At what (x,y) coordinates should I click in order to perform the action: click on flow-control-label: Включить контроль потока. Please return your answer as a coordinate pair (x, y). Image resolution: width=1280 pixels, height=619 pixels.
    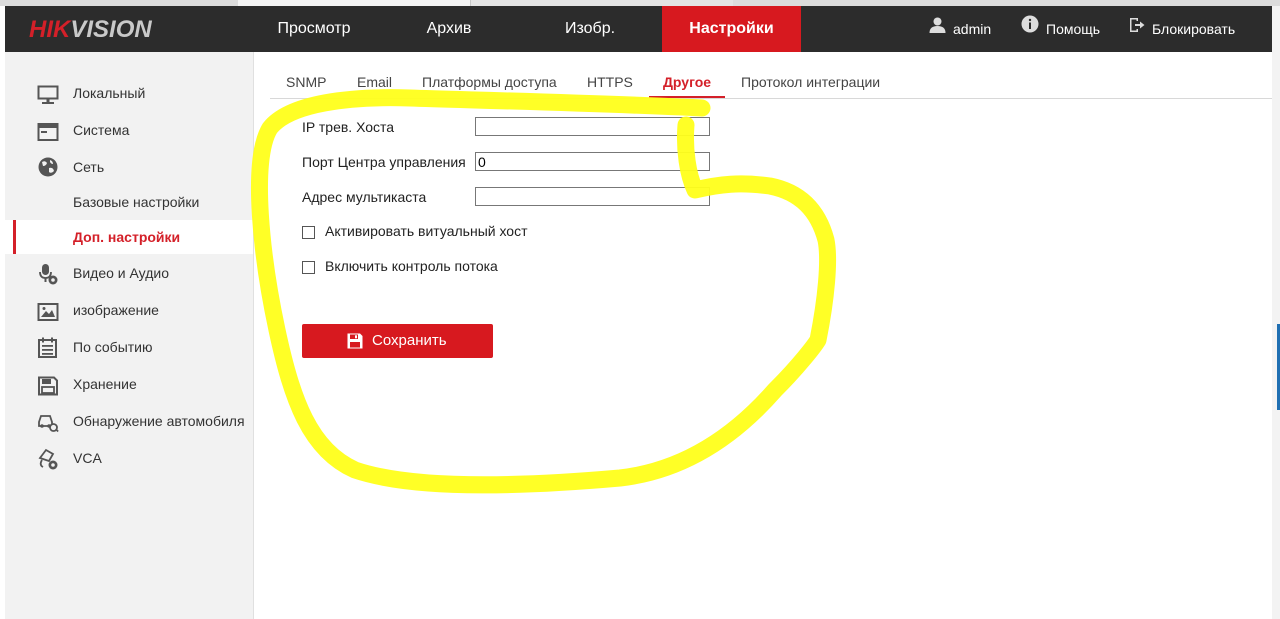
    Looking at the image, I should click on (411, 266).